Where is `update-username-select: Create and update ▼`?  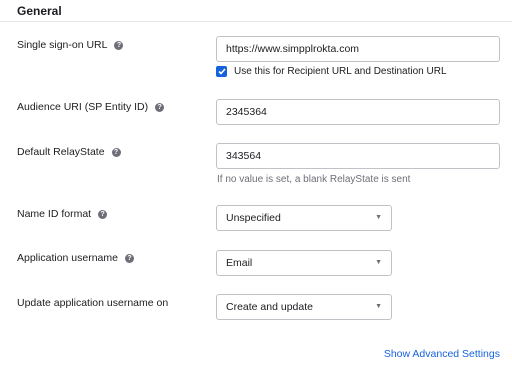
update-username-select: Create and update ▼ is located at coordinates (304, 307).